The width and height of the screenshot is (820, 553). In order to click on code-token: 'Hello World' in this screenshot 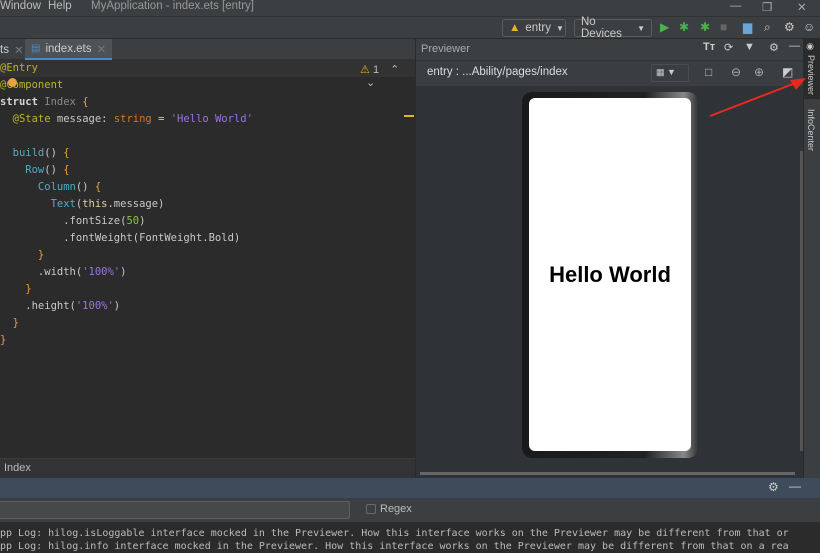, I will do `click(211, 119)`.